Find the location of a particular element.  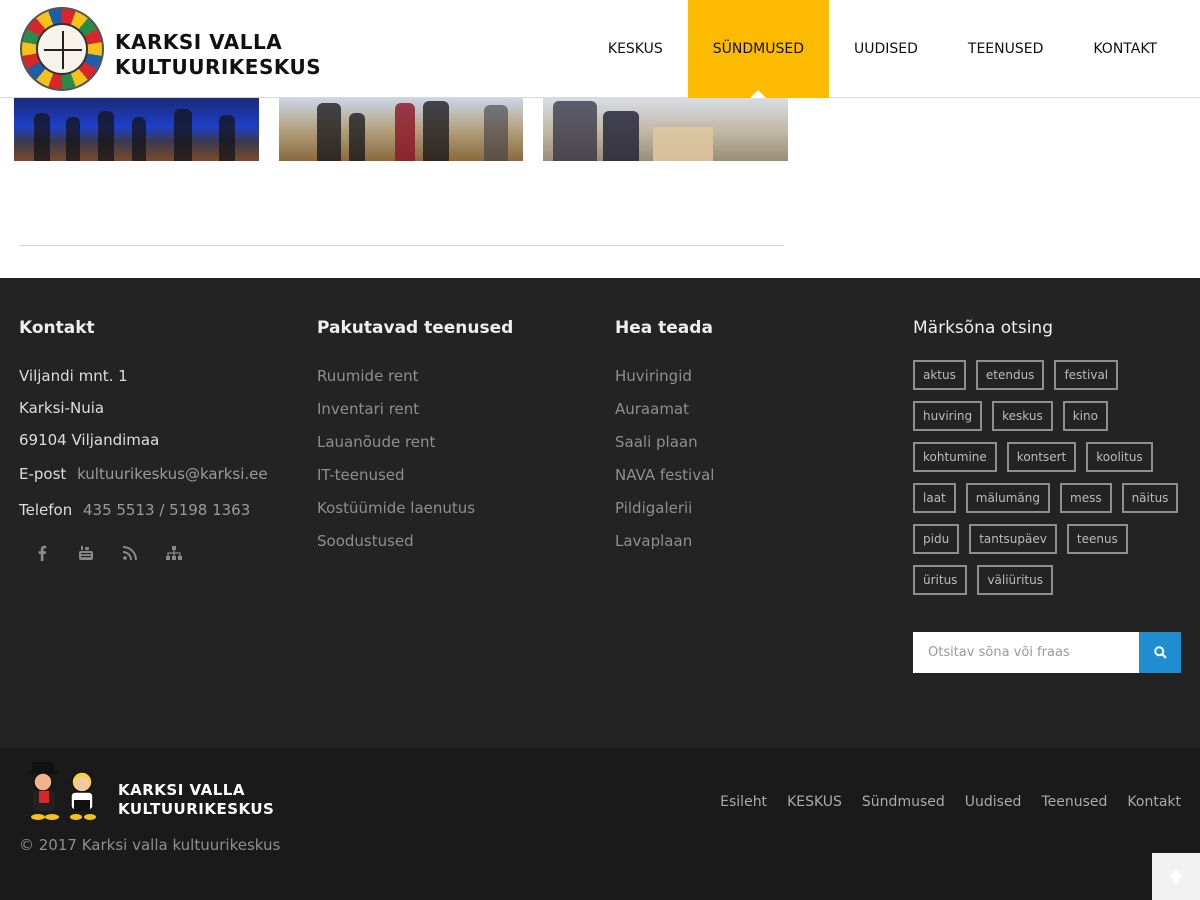

nav-item-sundmused: SÜNDMUSED is located at coordinates (758, 49).